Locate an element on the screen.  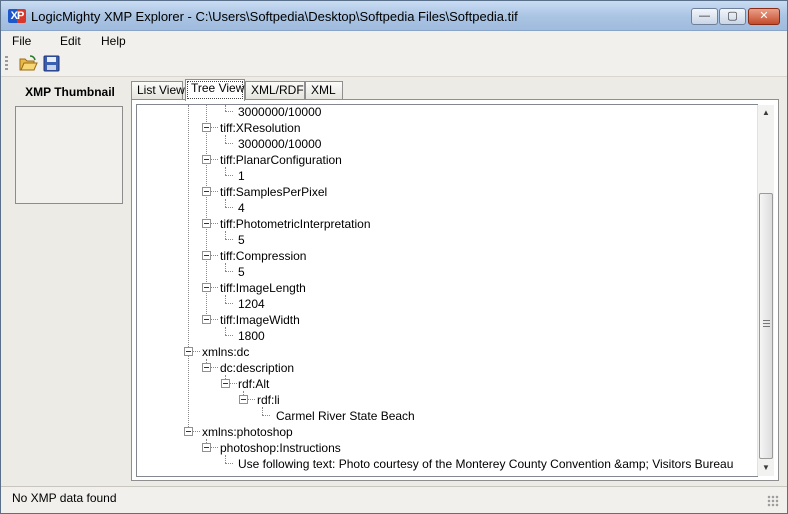
save-disk-icon is located at coordinates (51, 63).